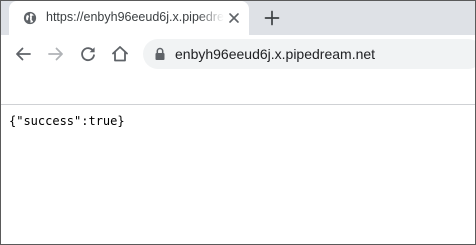  Describe the element at coordinates (56, 54) in the screenshot. I see `forward-arrow-icon` at that location.